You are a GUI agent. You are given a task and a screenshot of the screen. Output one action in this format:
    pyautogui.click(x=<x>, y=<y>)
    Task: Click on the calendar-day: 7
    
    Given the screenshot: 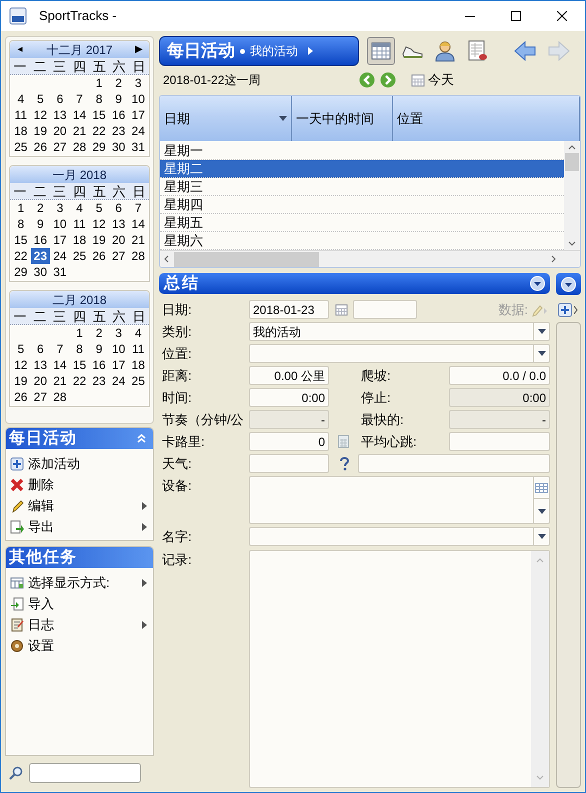 What is the action you would take?
    pyautogui.click(x=138, y=208)
    